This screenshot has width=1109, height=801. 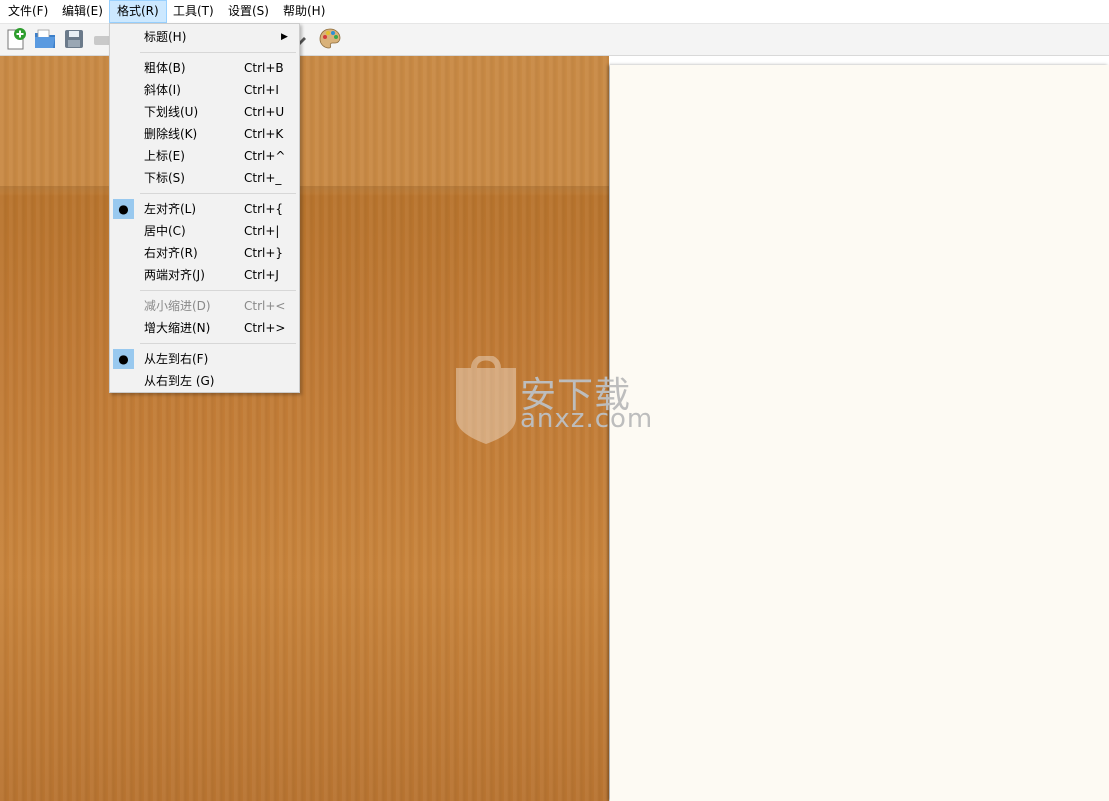 I want to click on menu-item-label: 从左到右(F), so click(x=176, y=359).